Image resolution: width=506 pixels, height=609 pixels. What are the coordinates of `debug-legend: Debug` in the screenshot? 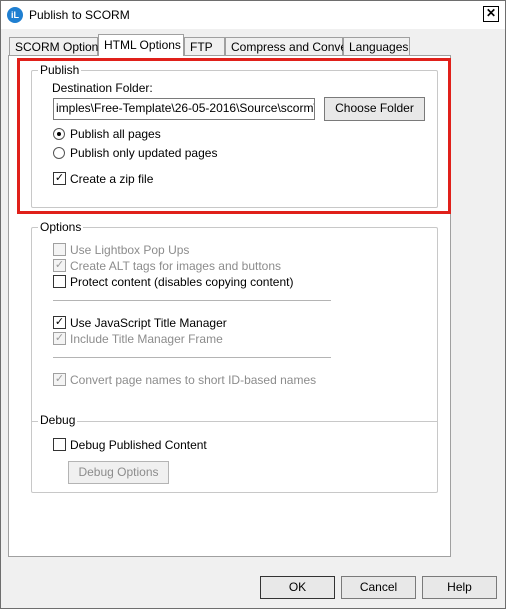 It's located at (58, 420).